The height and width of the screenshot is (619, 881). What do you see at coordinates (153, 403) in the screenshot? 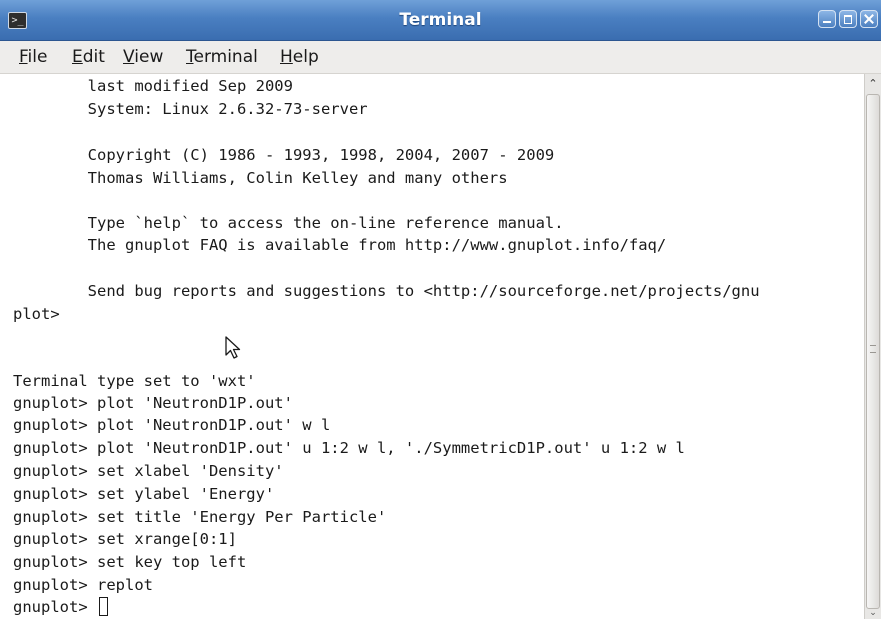
I see `terminal-line: gnuplot> plot 'NeutronD1P.out'` at bounding box center [153, 403].